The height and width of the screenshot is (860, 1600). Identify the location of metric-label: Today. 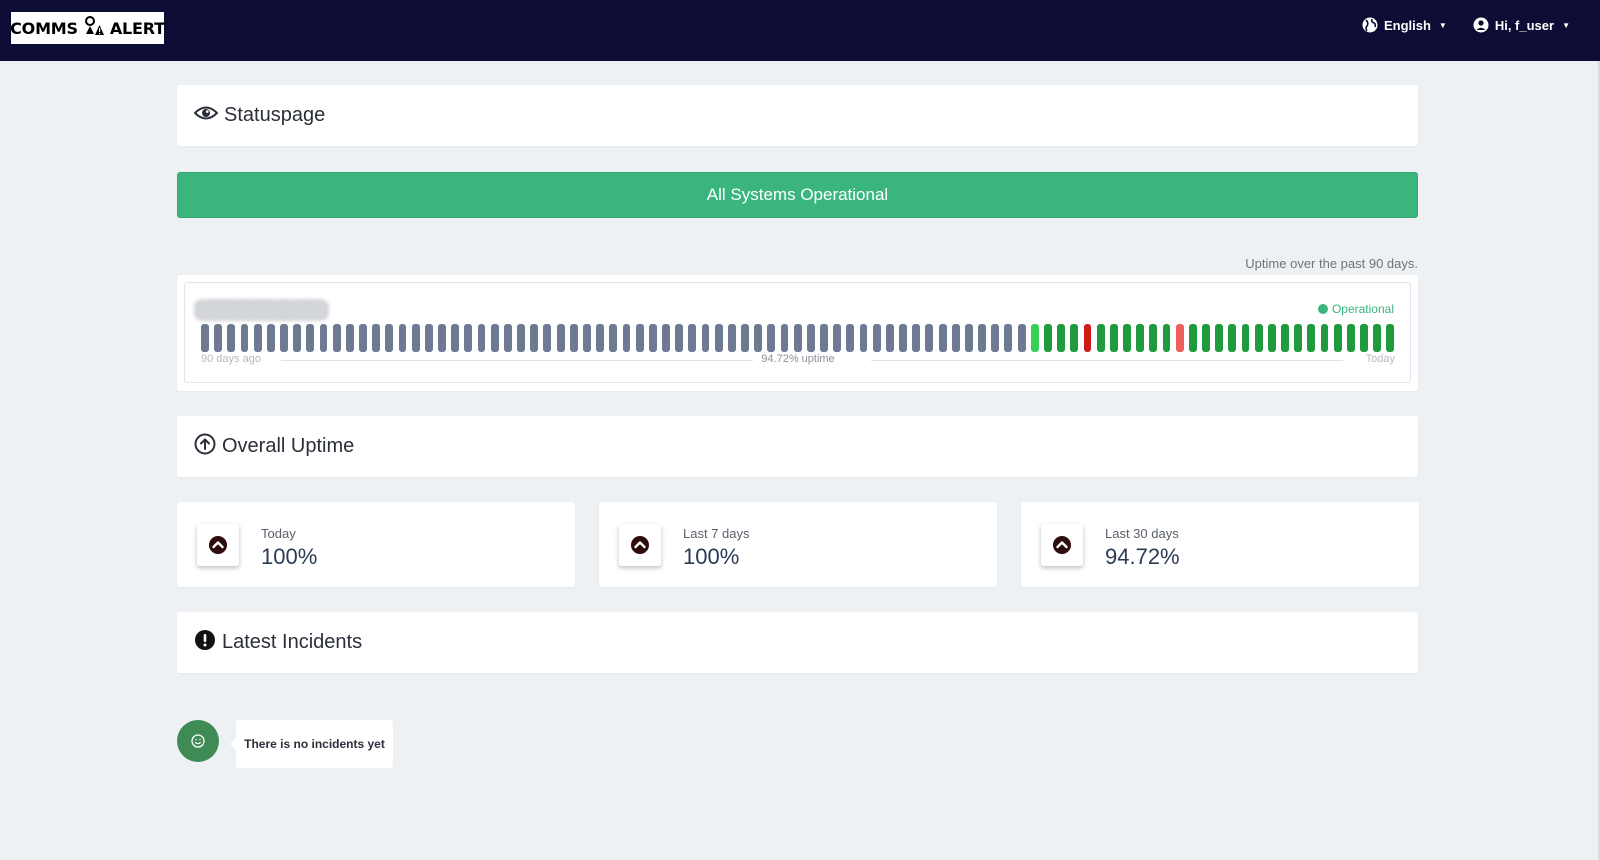
(278, 533).